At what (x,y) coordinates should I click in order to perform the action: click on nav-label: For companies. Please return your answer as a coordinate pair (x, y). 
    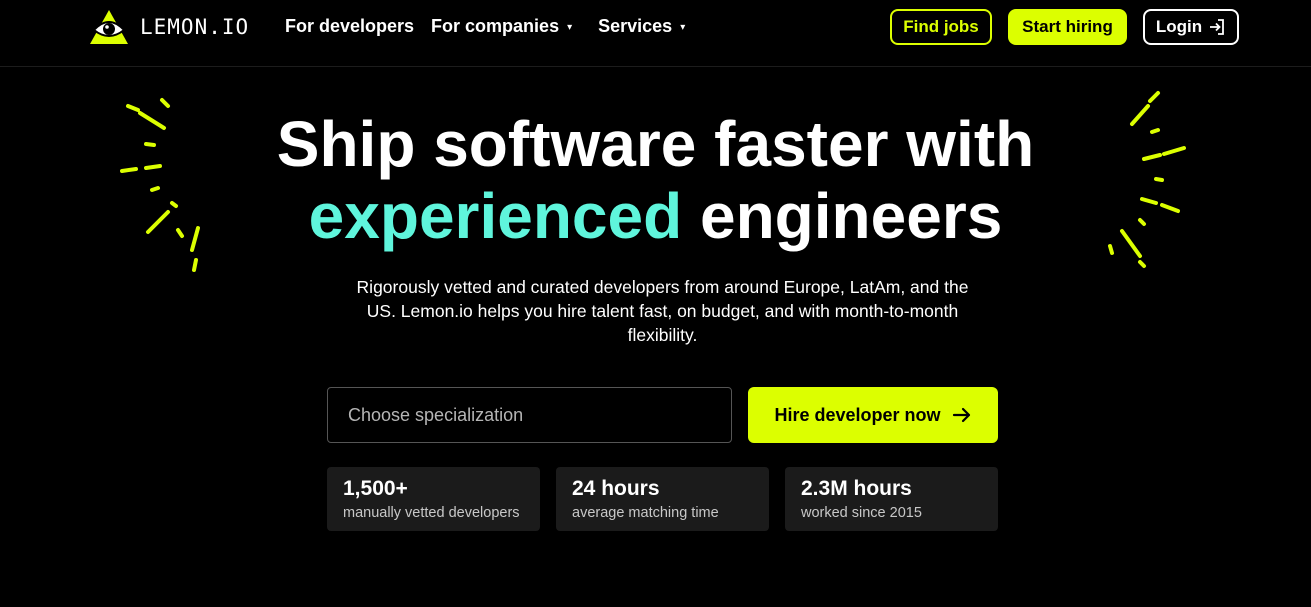
    Looking at the image, I should click on (495, 26).